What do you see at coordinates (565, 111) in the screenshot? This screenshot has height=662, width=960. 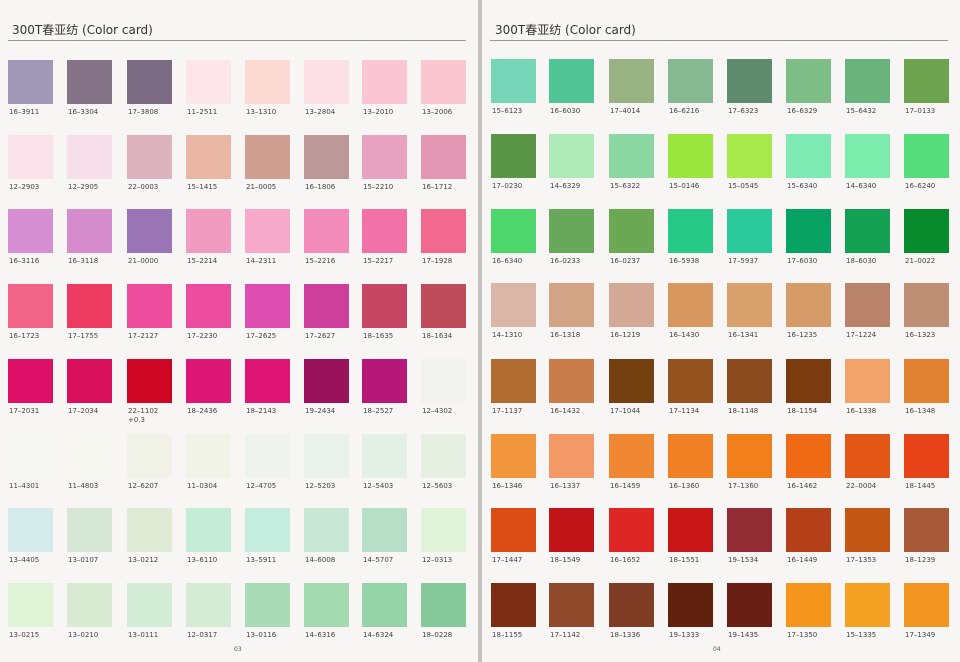 I see `color-code-label: 16–6030` at bounding box center [565, 111].